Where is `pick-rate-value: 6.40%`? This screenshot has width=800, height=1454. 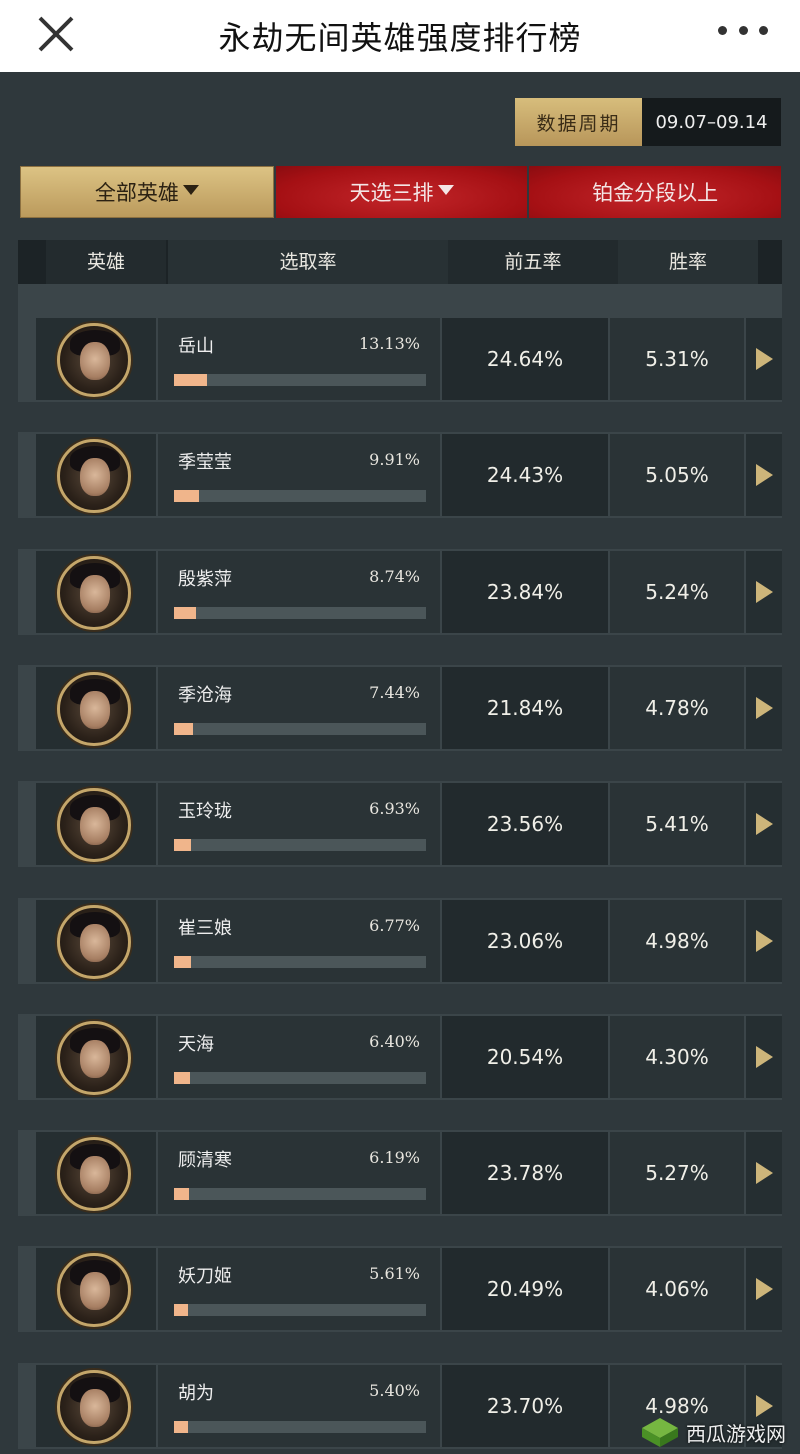 pick-rate-value: 6.40% is located at coordinates (394, 1041).